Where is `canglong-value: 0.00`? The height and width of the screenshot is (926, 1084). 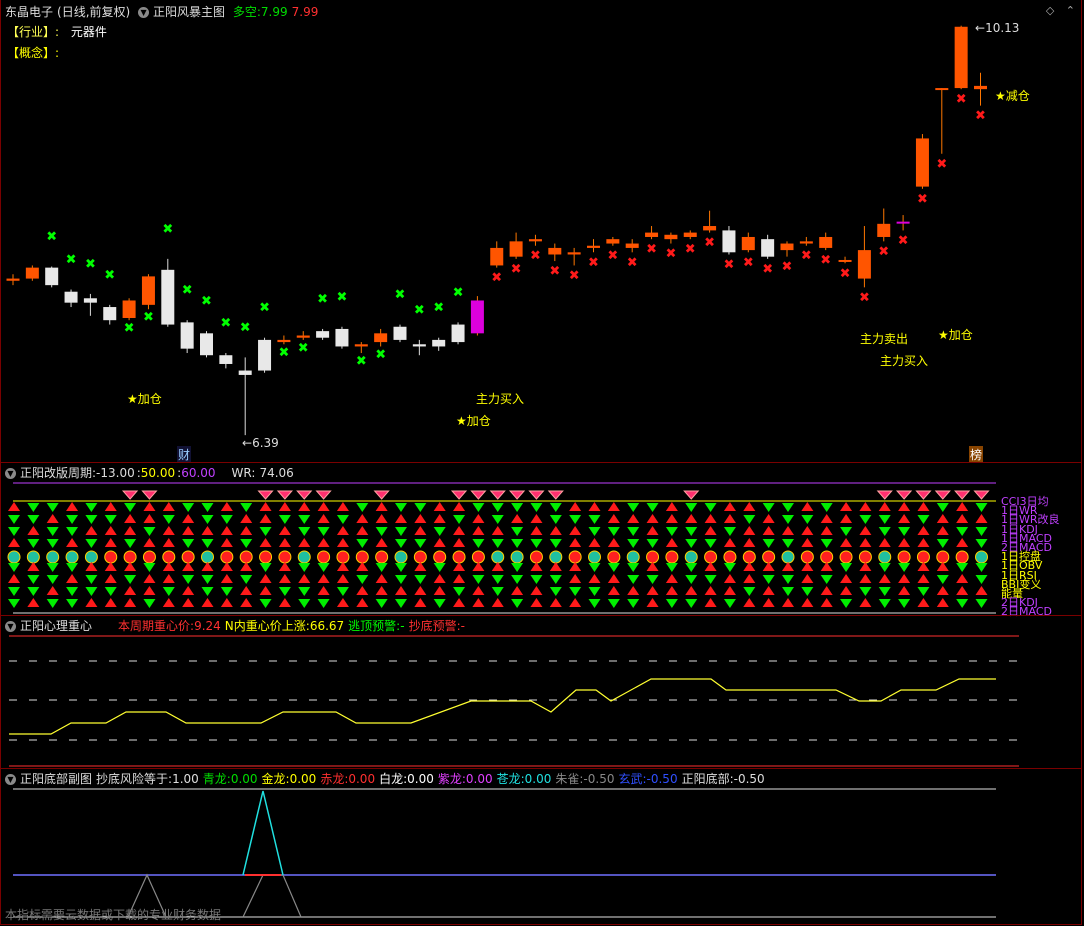
canglong-value: 0.00 is located at coordinates (538, 779).